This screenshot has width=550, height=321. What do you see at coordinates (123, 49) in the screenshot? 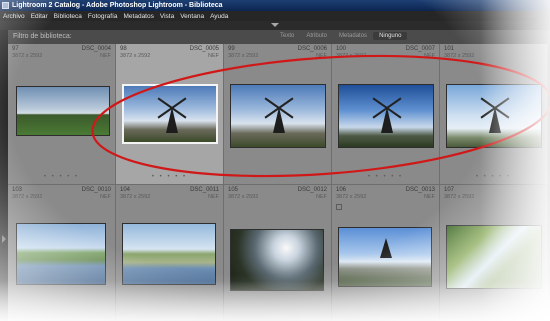
I see `cell-index: 98` at bounding box center [123, 49].